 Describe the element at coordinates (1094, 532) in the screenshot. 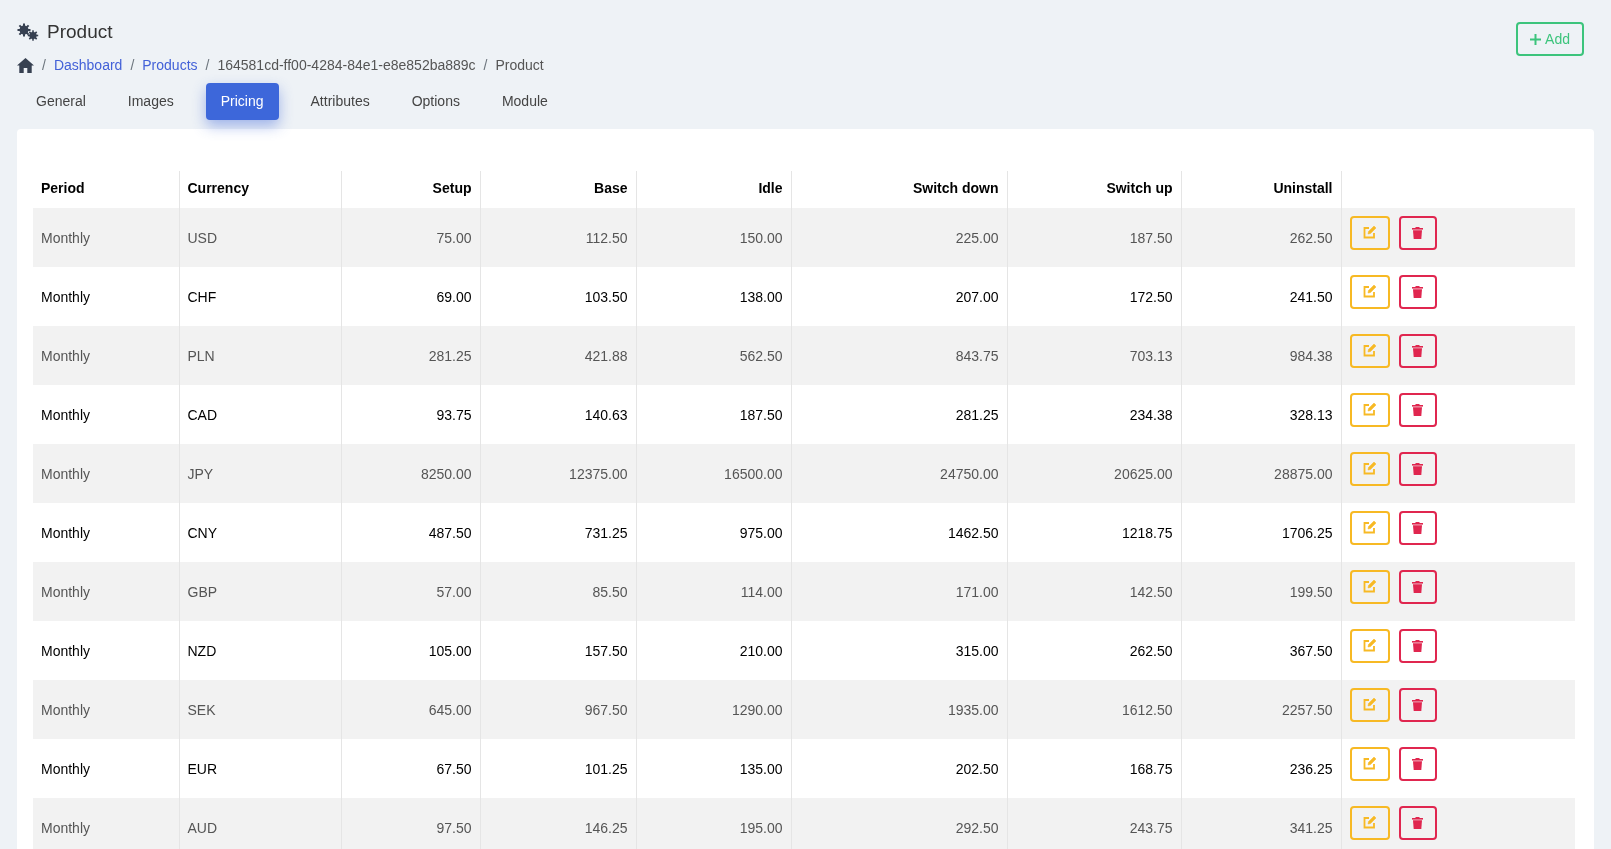

I see `table-cell: 1218.75` at that location.